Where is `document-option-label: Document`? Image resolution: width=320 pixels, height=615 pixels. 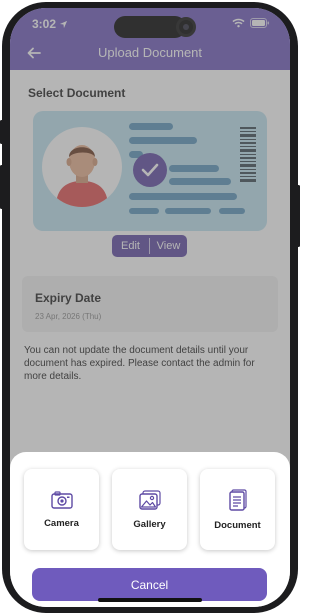
document-option-label: Document is located at coordinates (237, 525).